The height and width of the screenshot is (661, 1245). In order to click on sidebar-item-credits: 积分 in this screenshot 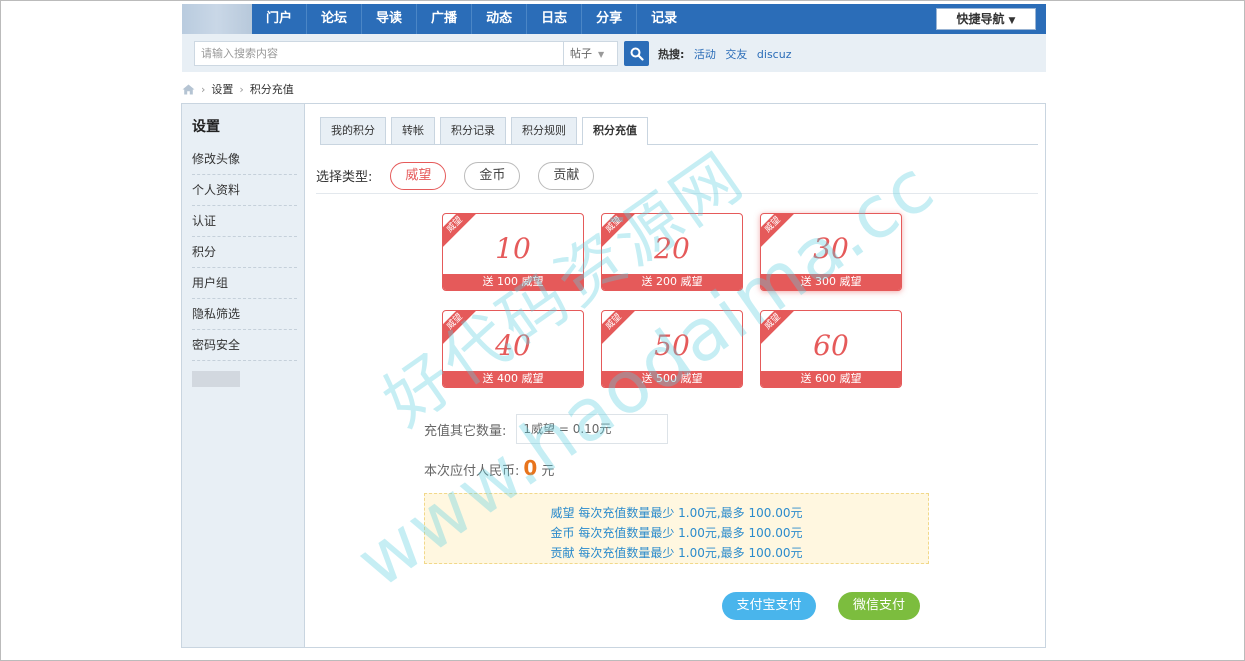, I will do `click(244, 252)`.